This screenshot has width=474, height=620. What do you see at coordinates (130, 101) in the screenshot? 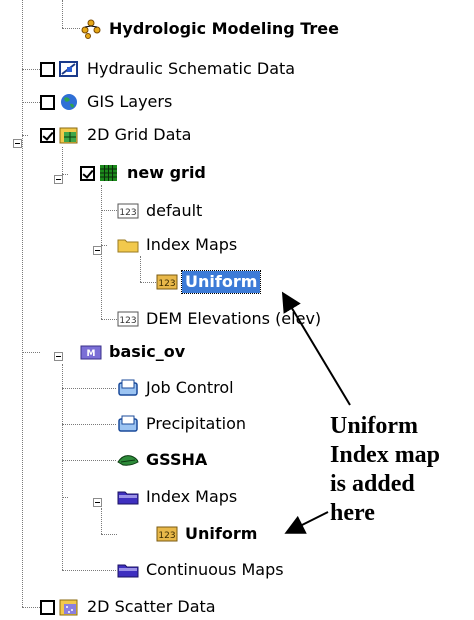
I see `tree-item-label: GIS Layers` at bounding box center [130, 101].